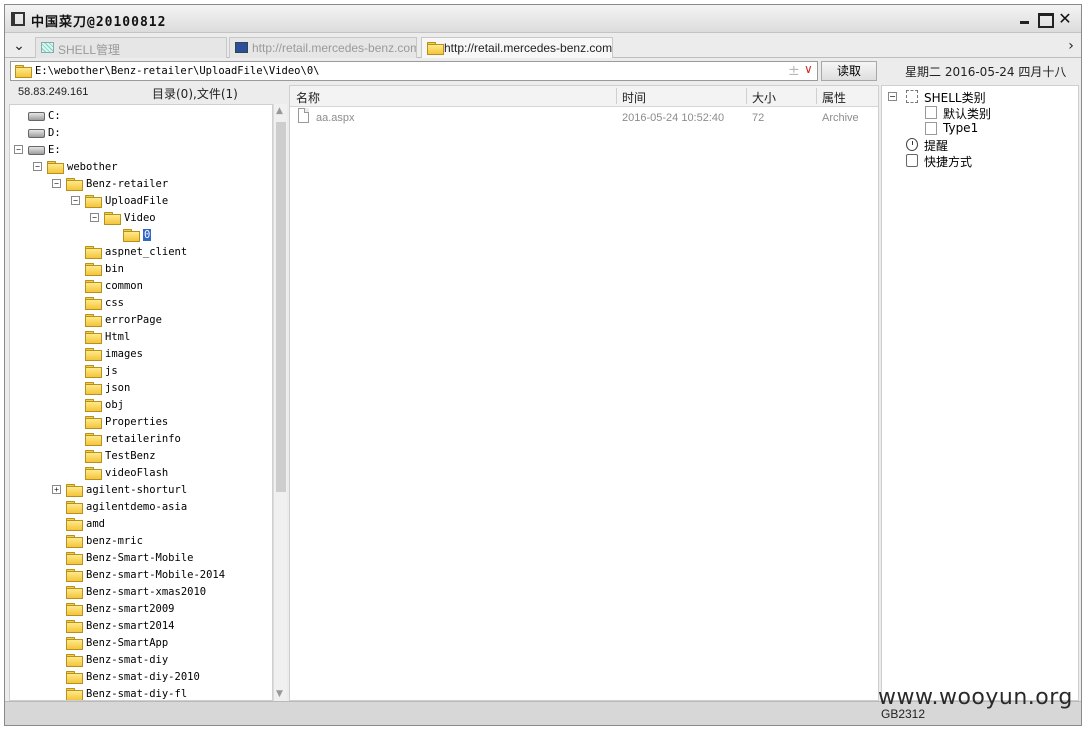 The width and height of the screenshot is (1085, 729). Describe the element at coordinates (141, 422) in the screenshot. I see `tree-node: Properties` at that location.